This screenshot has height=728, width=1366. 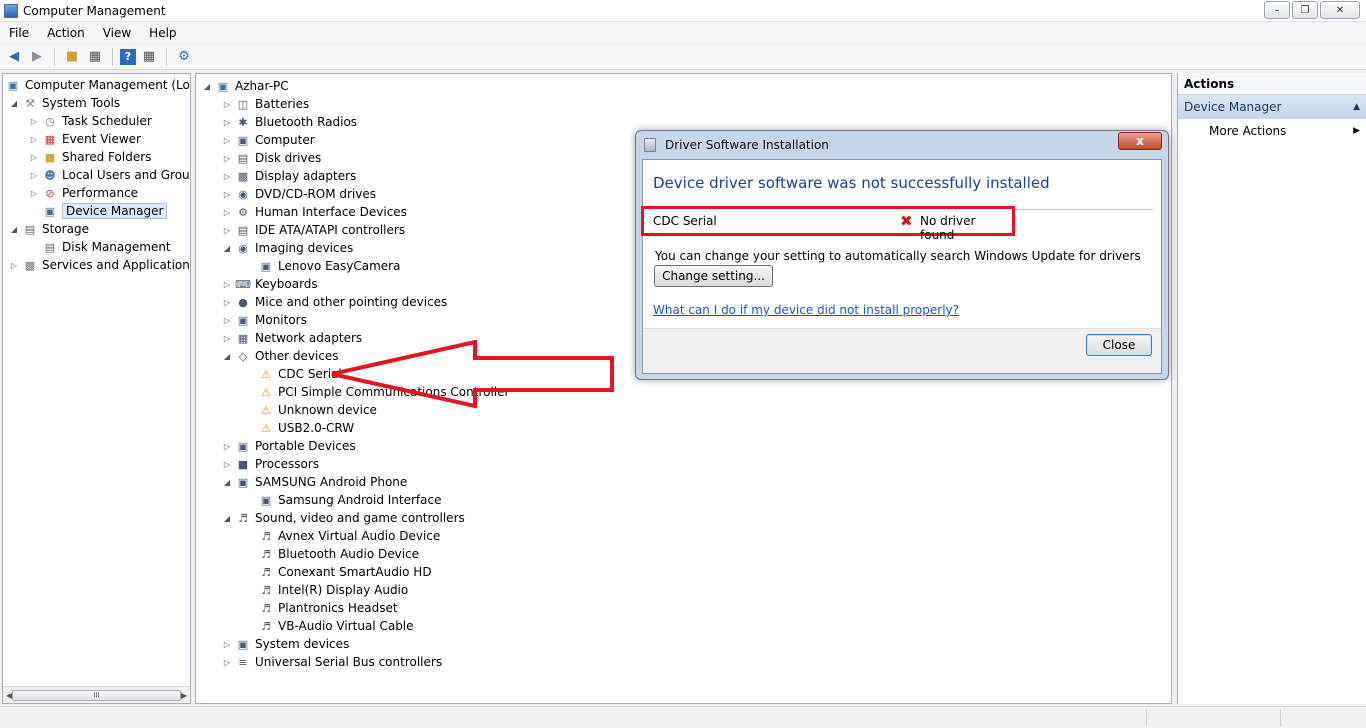 I want to click on category-bluetooth-radios: ▷ ✱ Bluetooth Radios, so click(x=289, y=122).